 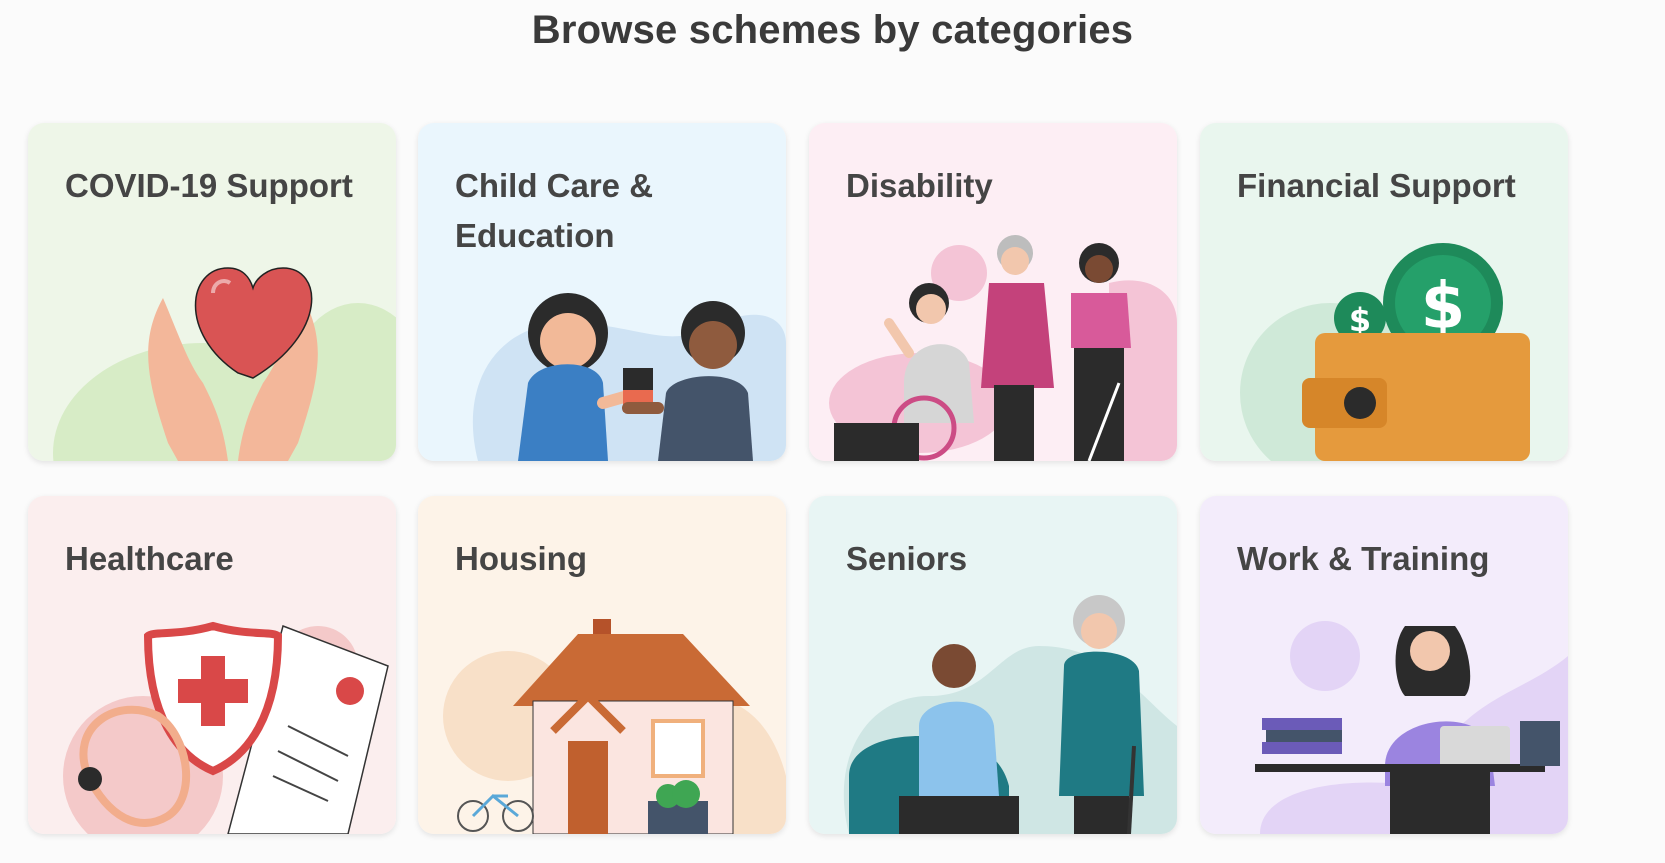 What do you see at coordinates (832, 30) in the screenshot?
I see `page-title: Browse schemes by categories` at bounding box center [832, 30].